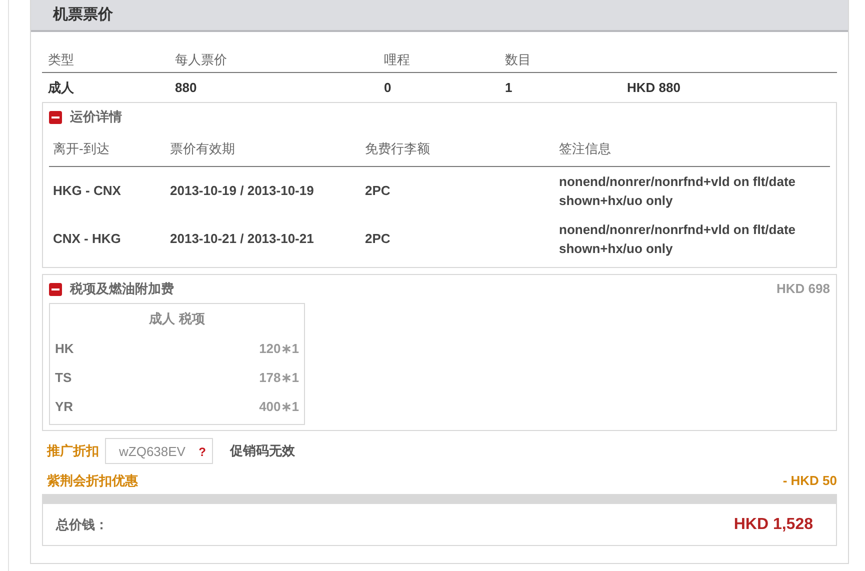 Image resolution: width=865 pixels, height=571 pixels. I want to click on tax-amount: HKD 698, so click(803, 289).